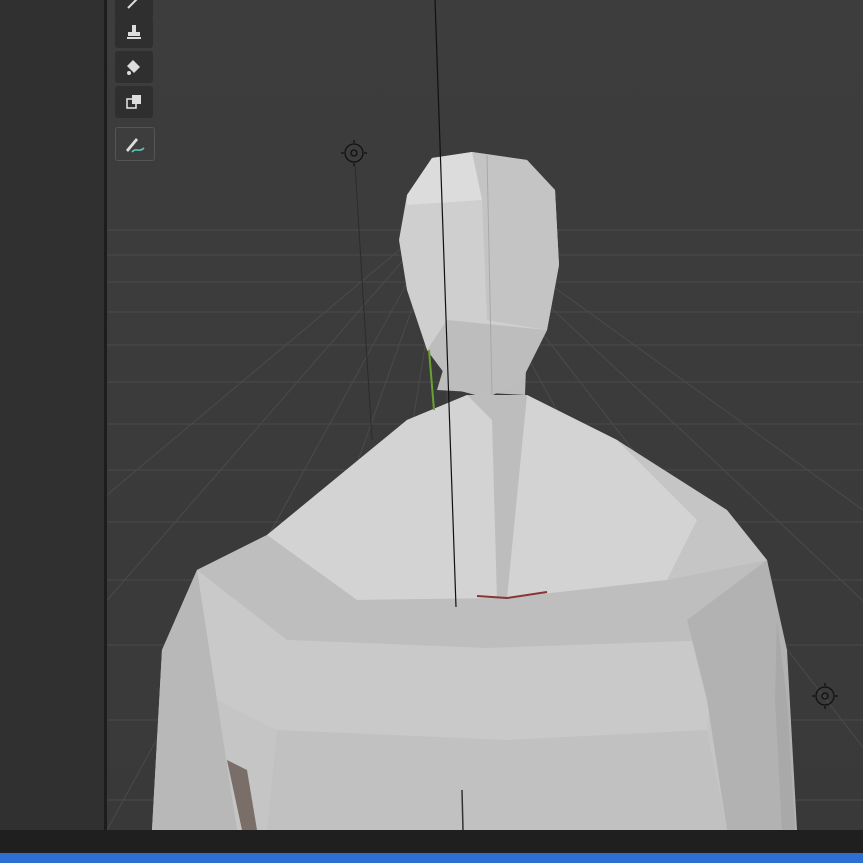 This screenshot has width=863, height=863. What do you see at coordinates (135, 144) in the screenshot?
I see `draw-curve-icon` at bounding box center [135, 144].